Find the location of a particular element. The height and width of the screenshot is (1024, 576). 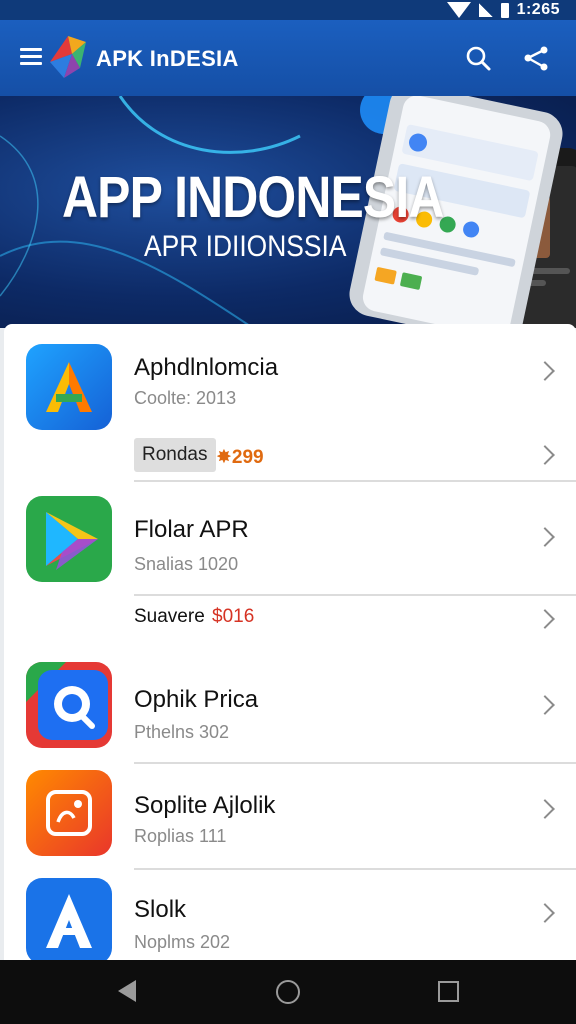

list-item: Flolar APR Snalias 1020 is located at coordinates (290, 539).